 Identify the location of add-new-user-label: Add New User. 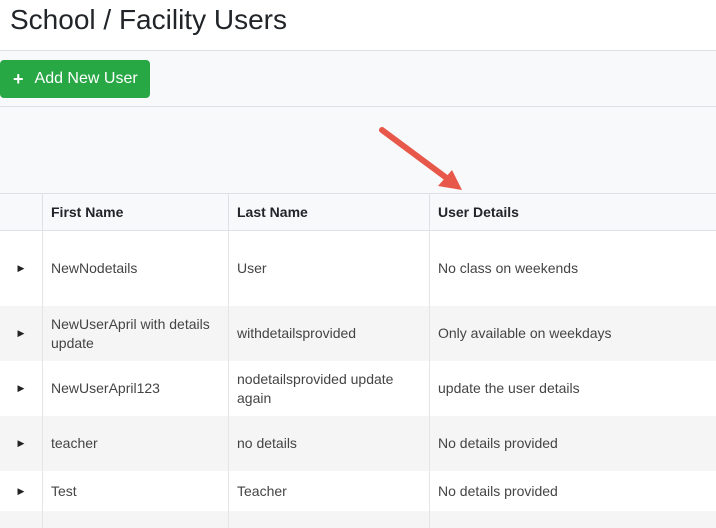
(86, 78).